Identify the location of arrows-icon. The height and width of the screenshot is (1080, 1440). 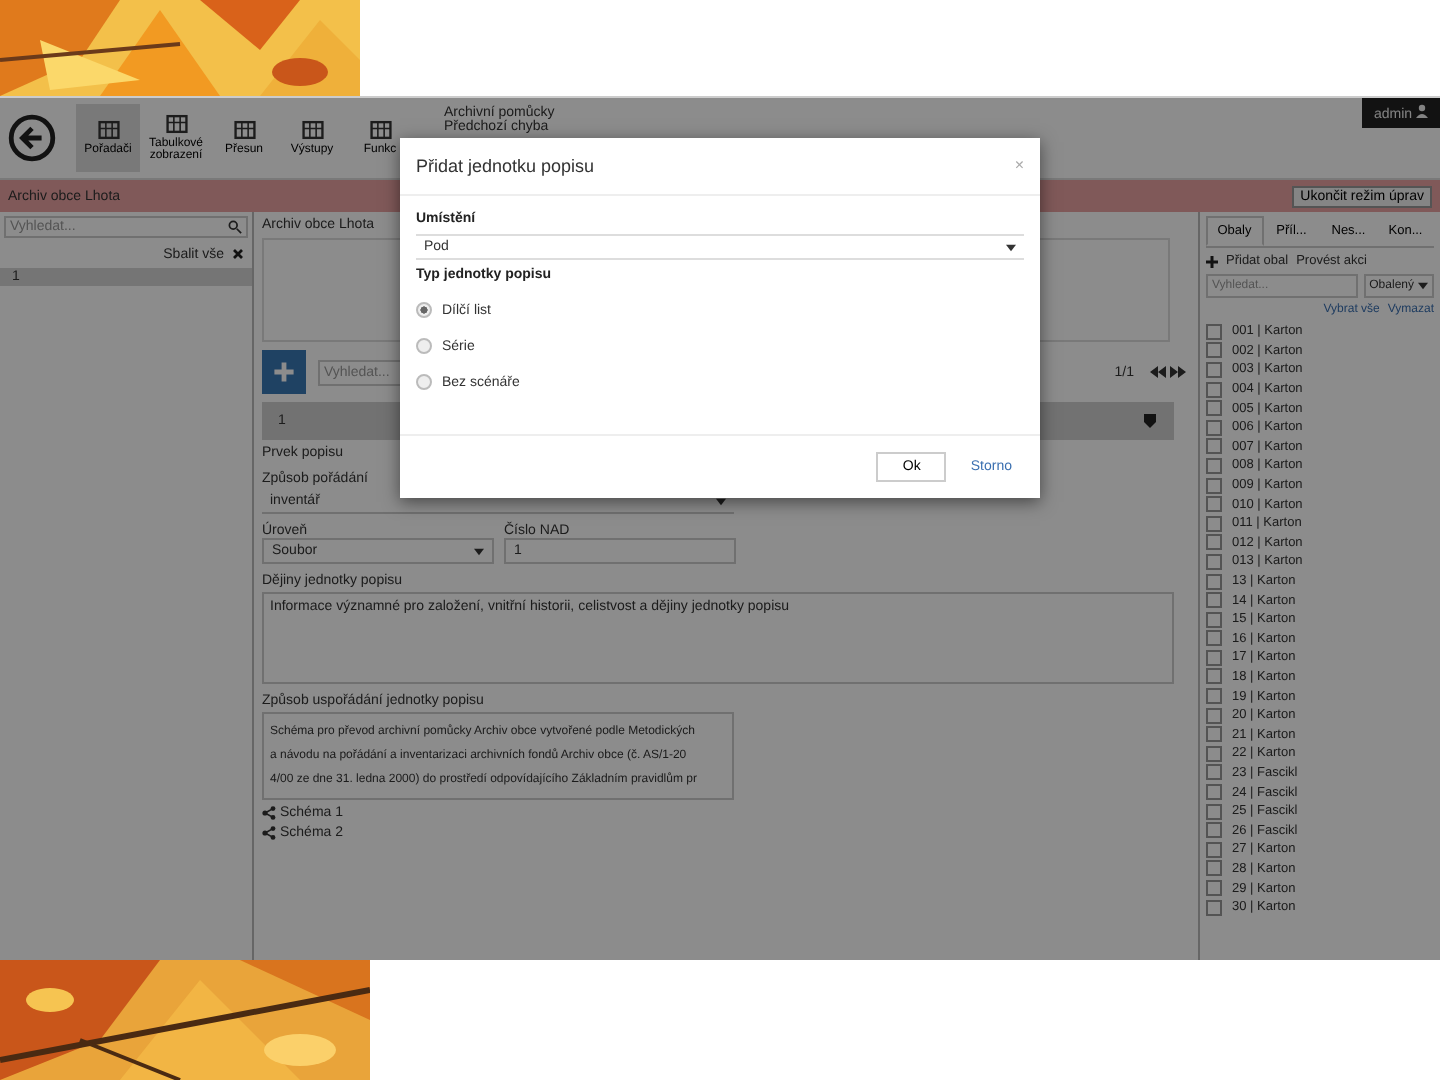
(1166, 372).